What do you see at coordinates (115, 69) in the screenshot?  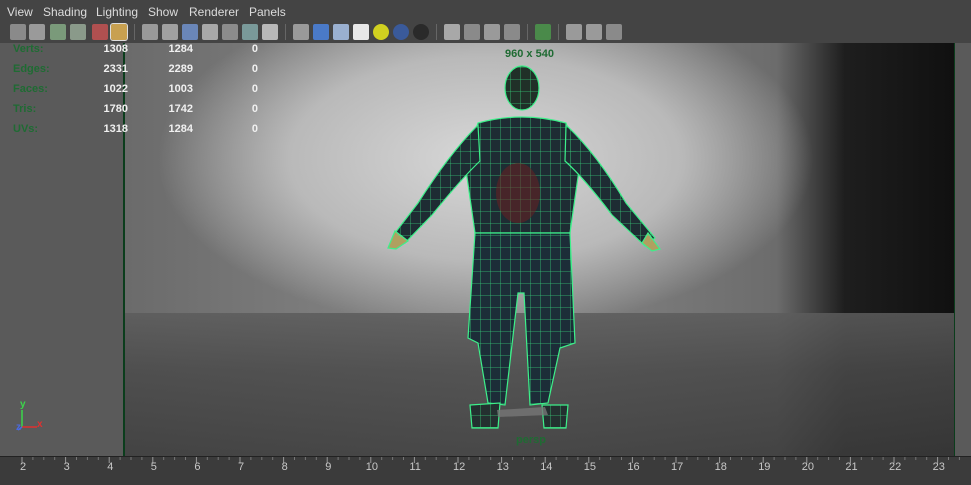 I see `hud-value: 2331` at bounding box center [115, 69].